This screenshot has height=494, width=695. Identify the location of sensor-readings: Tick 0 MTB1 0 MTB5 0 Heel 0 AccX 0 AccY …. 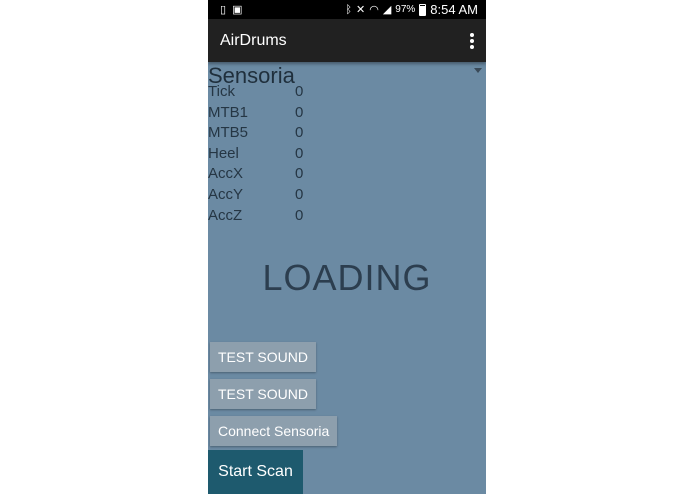
(347, 154).